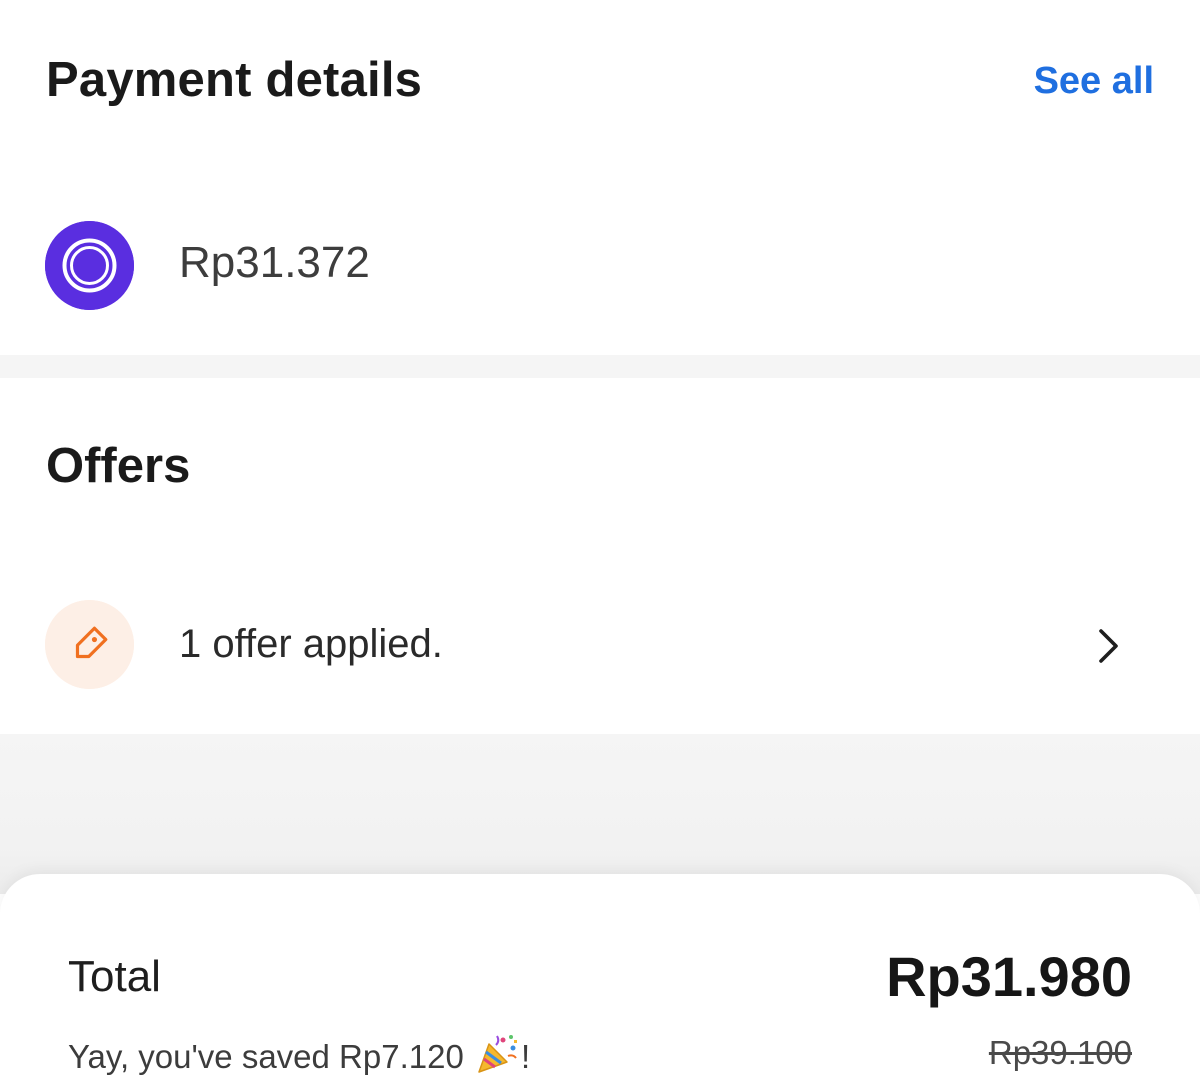 The width and height of the screenshot is (1200, 1090). What do you see at coordinates (274, 262) in the screenshot?
I see `wallet-balance: Rp31.372` at bounding box center [274, 262].